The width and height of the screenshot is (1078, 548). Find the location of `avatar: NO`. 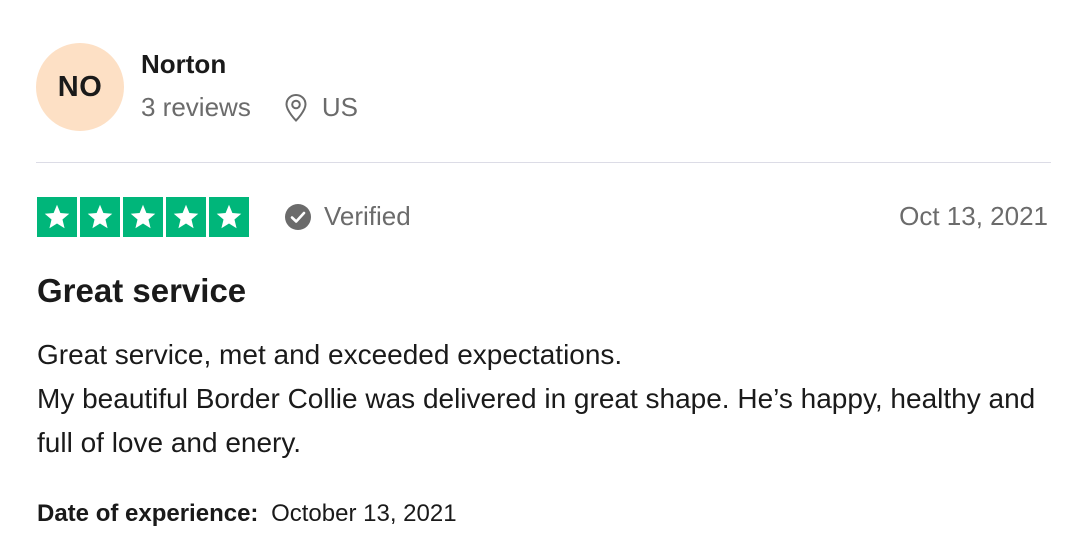

avatar: NO is located at coordinates (80, 87).